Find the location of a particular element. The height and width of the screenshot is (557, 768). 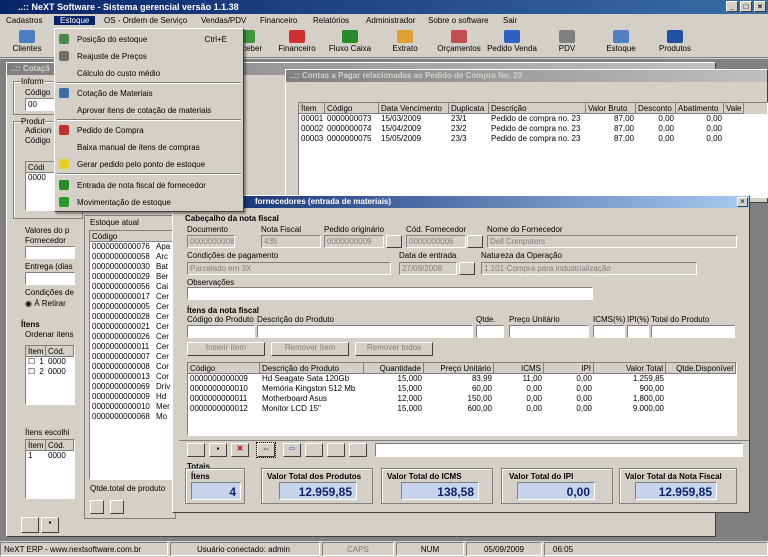

nf-back-button: ⇦ is located at coordinates (292, 450).